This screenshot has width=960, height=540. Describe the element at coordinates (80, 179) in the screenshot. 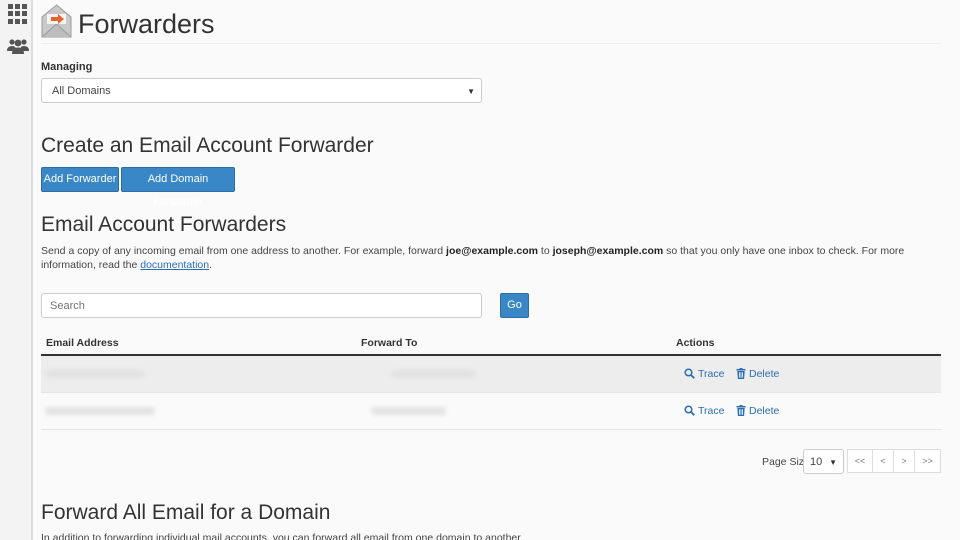

I see `add-forwarder-button: Add Forwarder` at that location.